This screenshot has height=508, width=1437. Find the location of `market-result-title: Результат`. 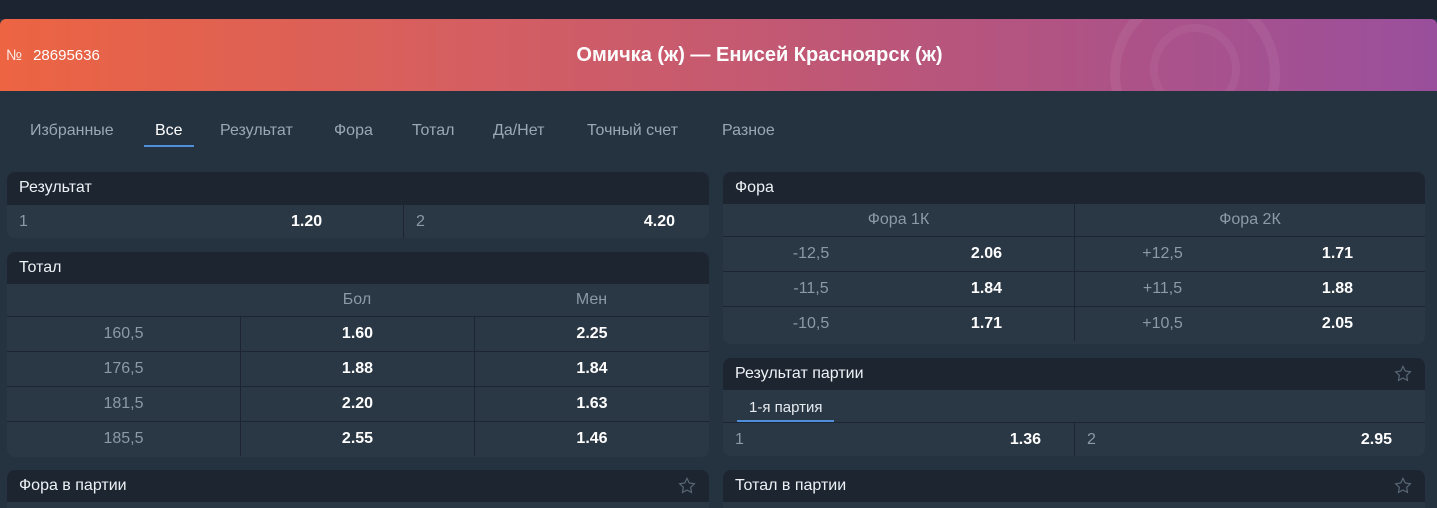

market-result-title: Результат is located at coordinates (358, 188).